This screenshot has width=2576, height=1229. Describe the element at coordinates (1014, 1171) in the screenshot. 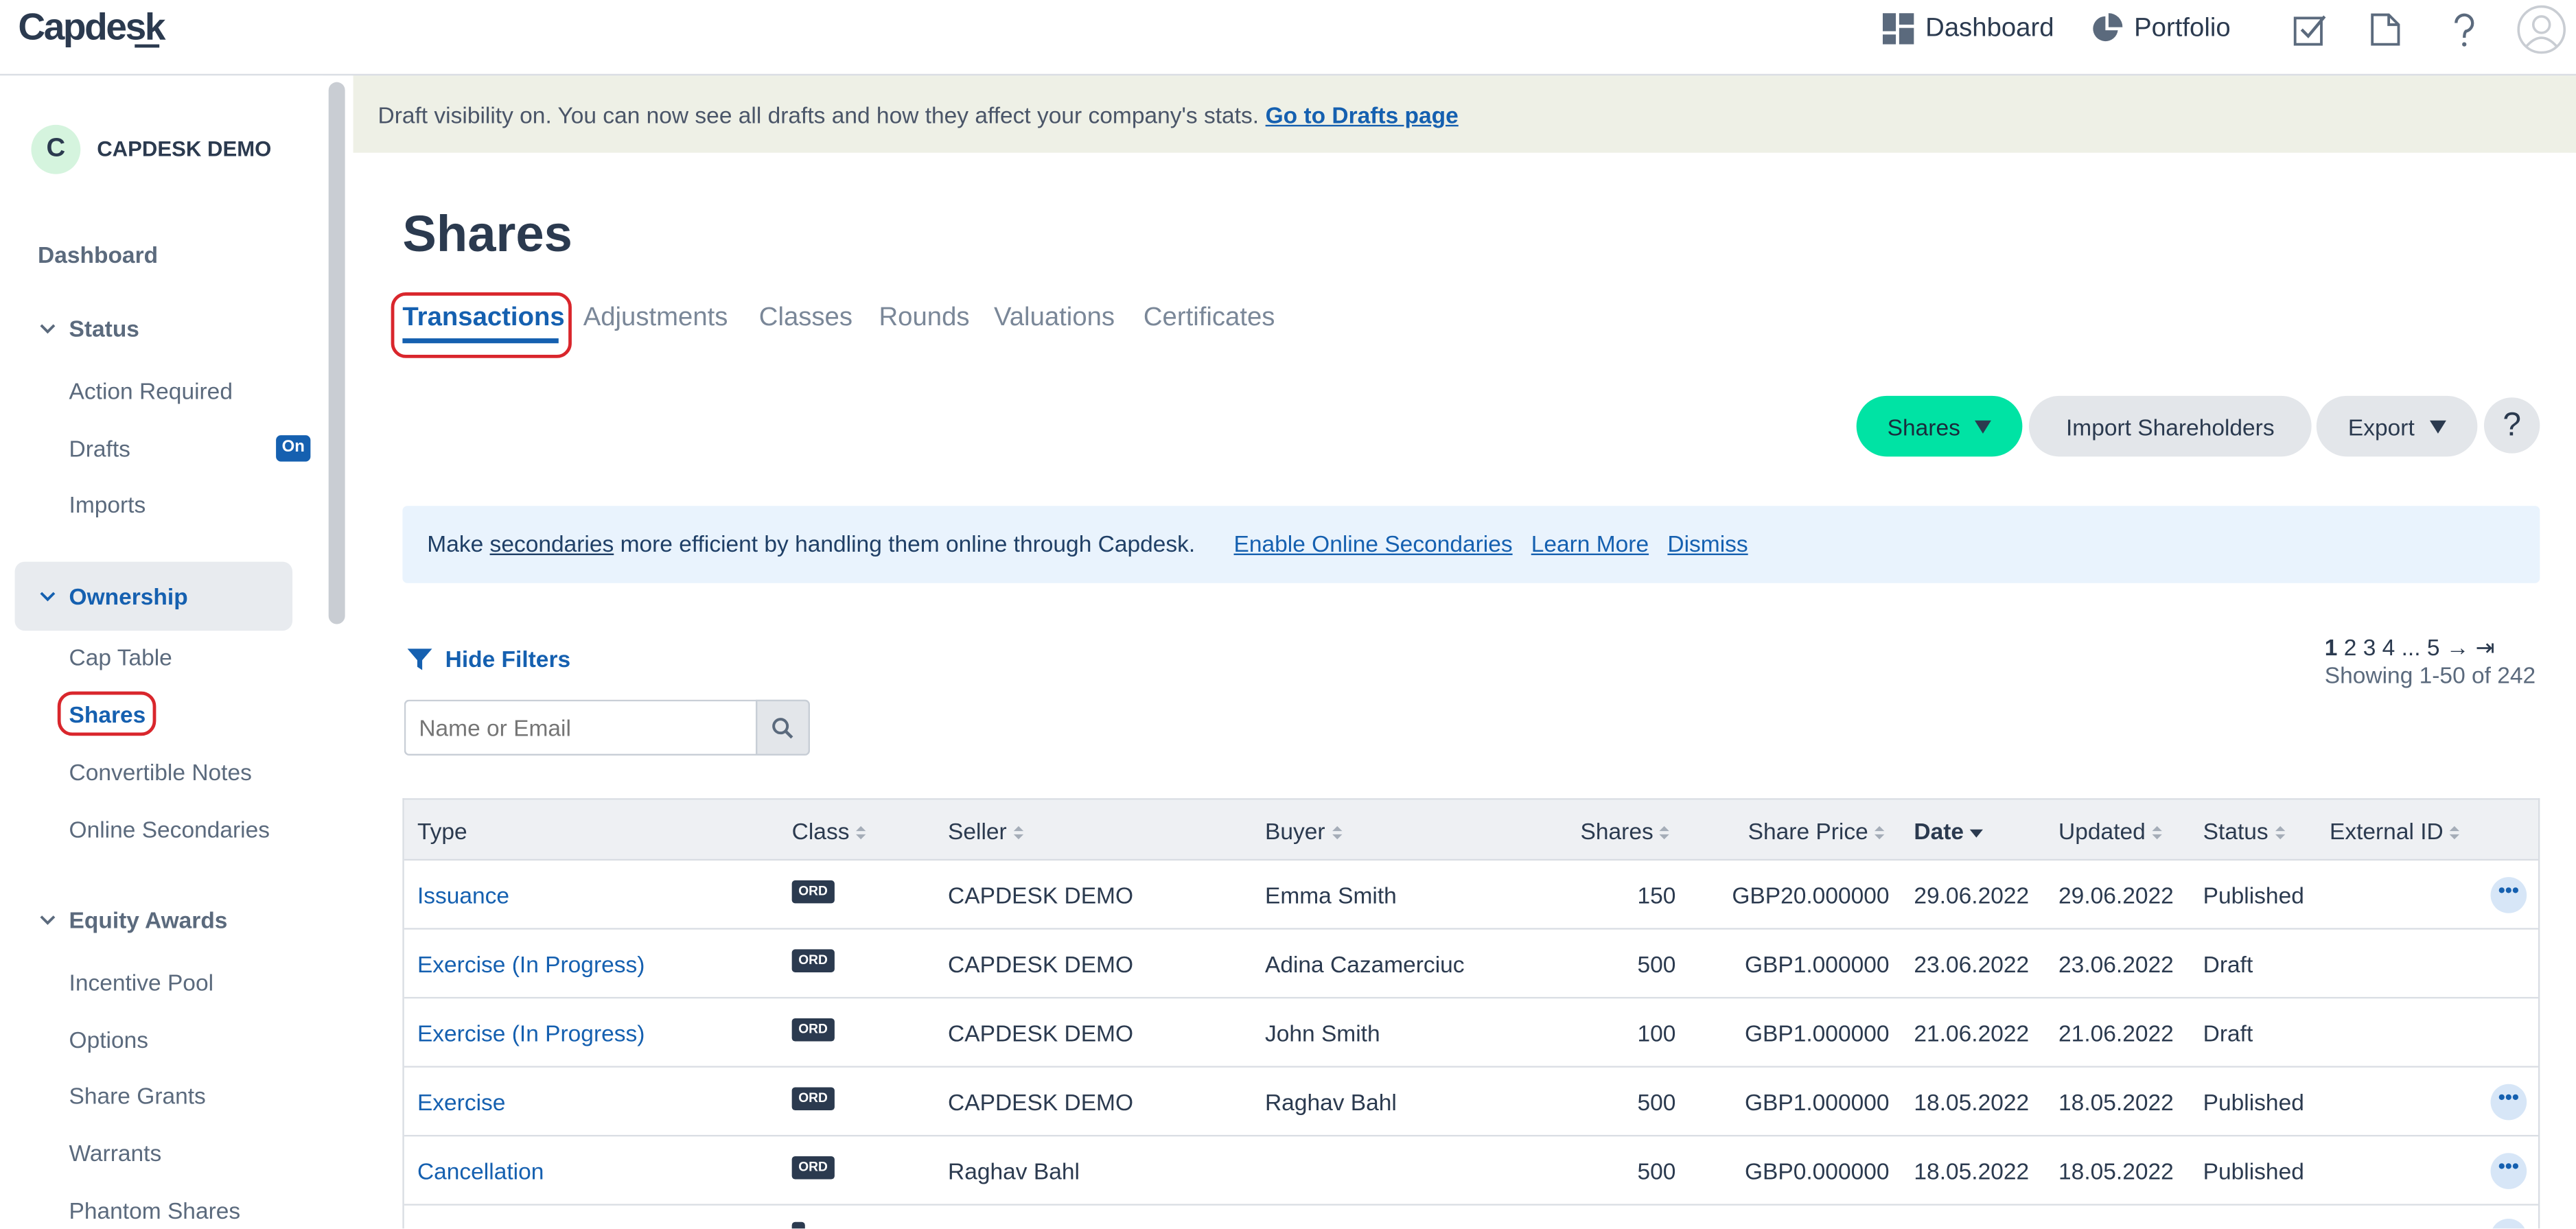

I see `seller-cell: Raghav Bahl` at that location.